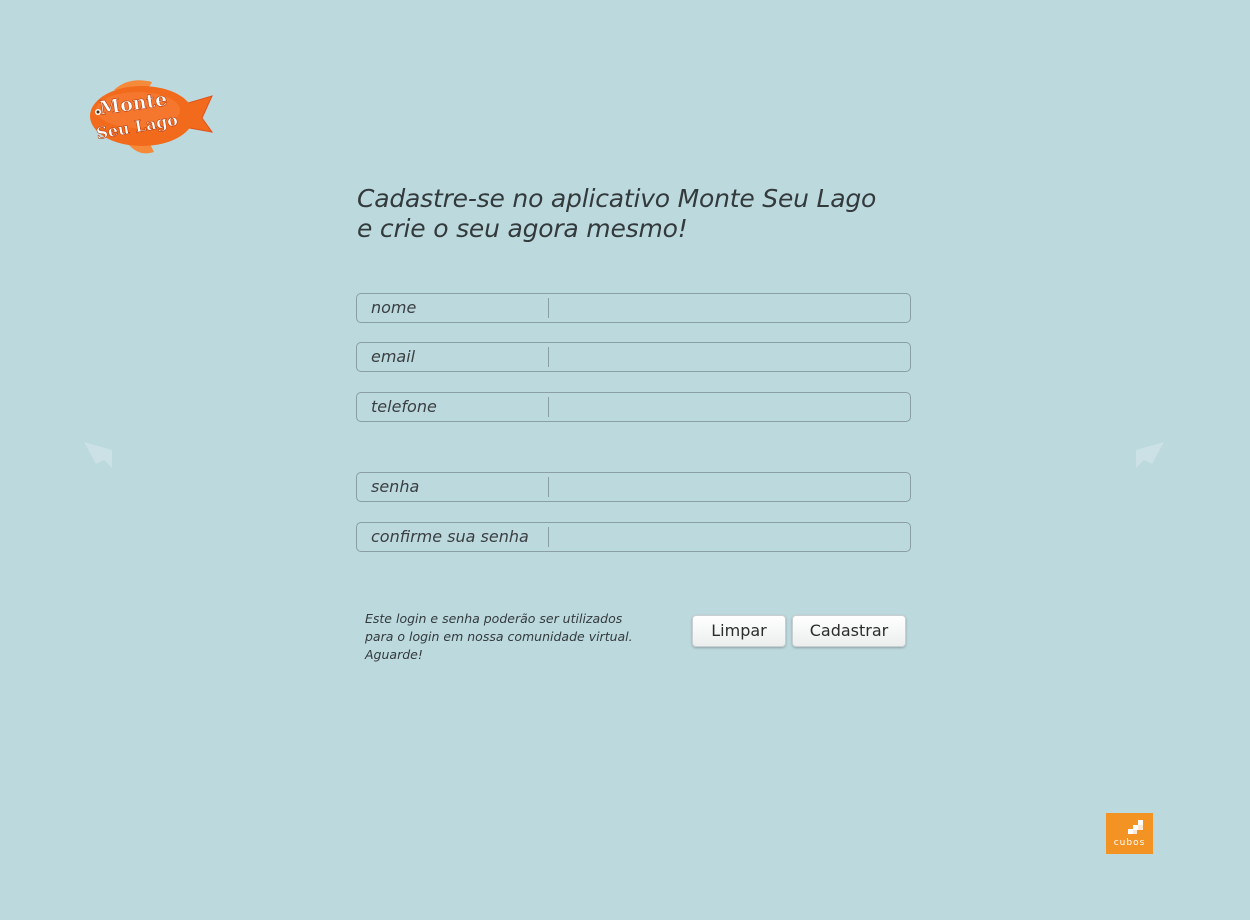  Describe the element at coordinates (729, 357) in the screenshot. I see `email-input` at that location.